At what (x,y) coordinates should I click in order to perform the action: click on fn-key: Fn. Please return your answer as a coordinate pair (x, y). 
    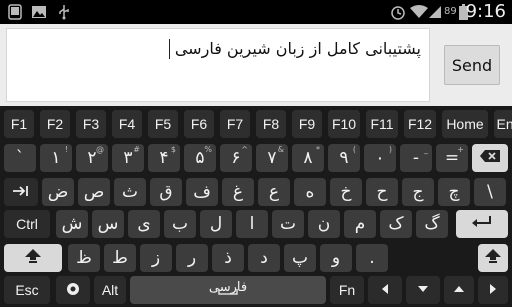
    Looking at the image, I should click on (347, 290).